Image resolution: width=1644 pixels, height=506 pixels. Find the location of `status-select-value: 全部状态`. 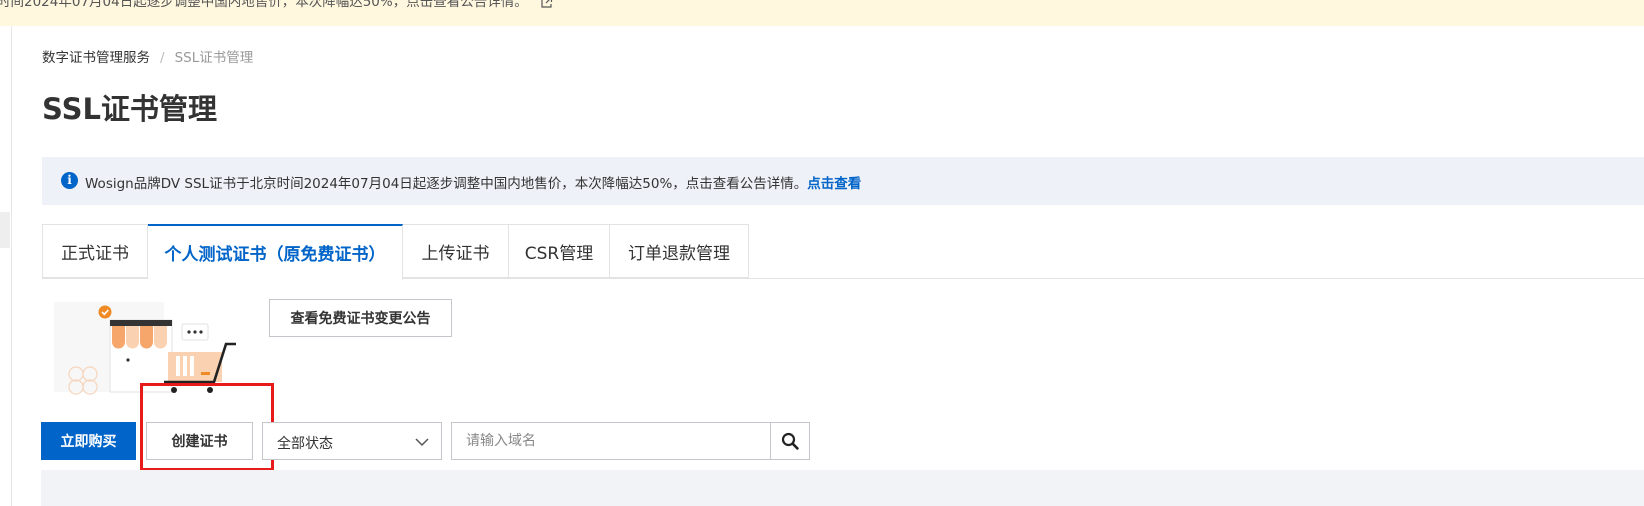

status-select-value: 全部状态 is located at coordinates (305, 444).